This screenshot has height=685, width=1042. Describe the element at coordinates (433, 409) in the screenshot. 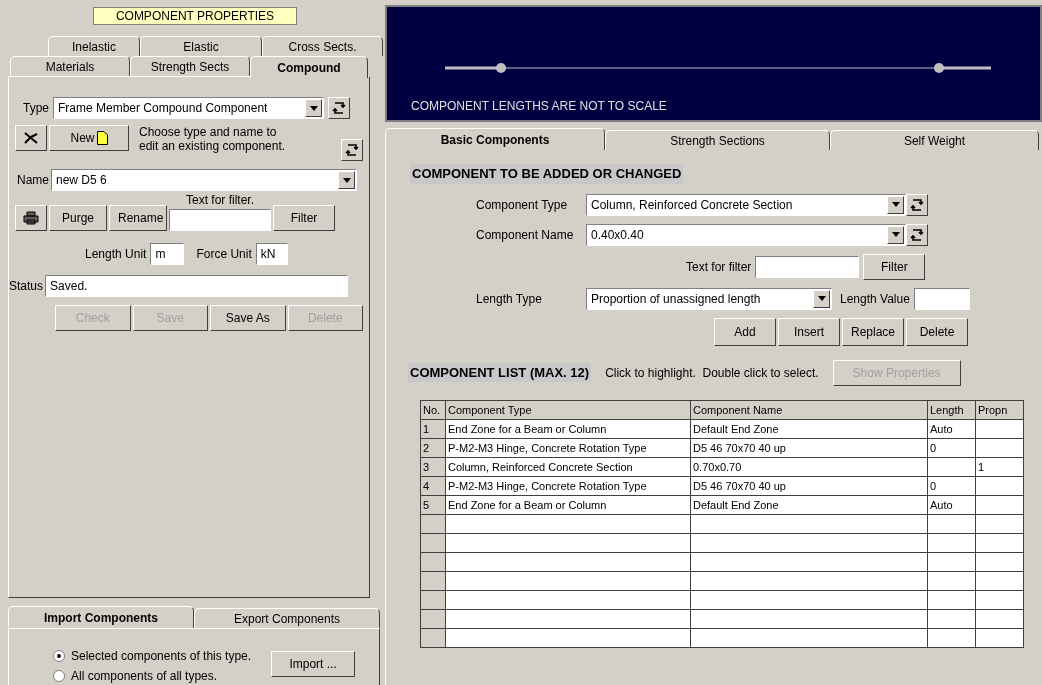

I see `column-header: No.` at that location.